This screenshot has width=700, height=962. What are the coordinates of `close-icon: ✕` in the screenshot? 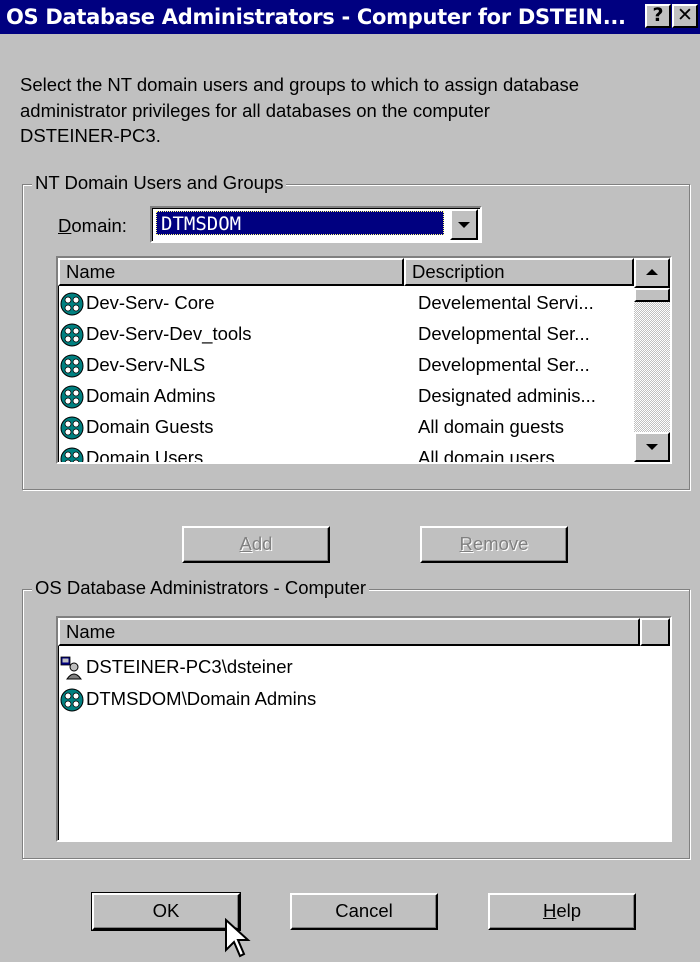 It's located at (685, 15).